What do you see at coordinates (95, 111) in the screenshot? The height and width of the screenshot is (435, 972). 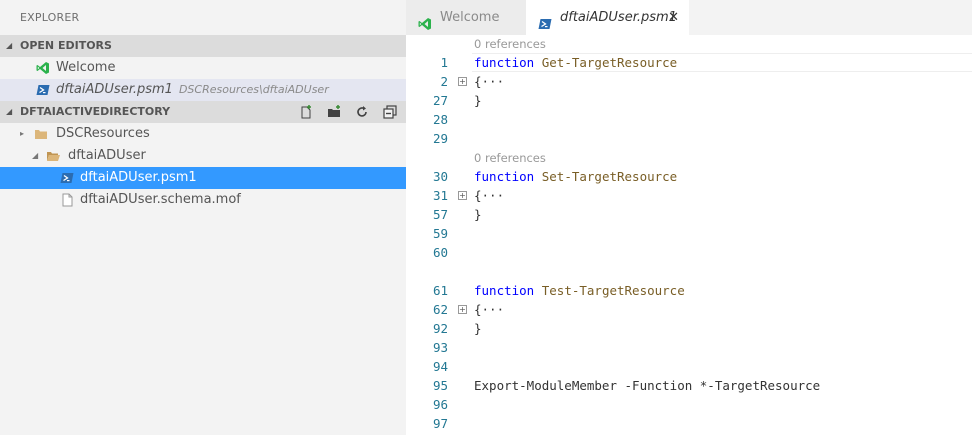 I see `project-label: DFTAIACTIVEDIRECTORY` at bounding box center [95, 111].